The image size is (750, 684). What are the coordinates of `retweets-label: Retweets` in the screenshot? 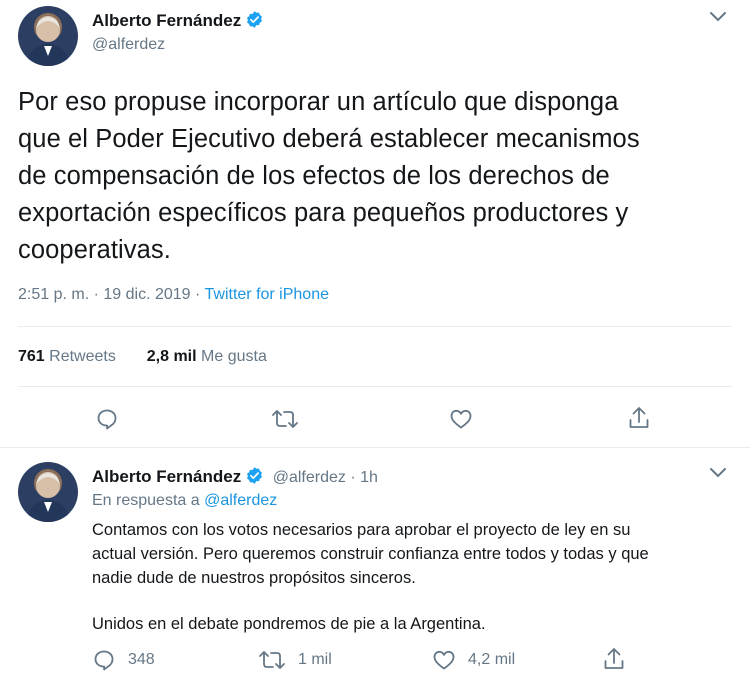 It's located at (82, 356).